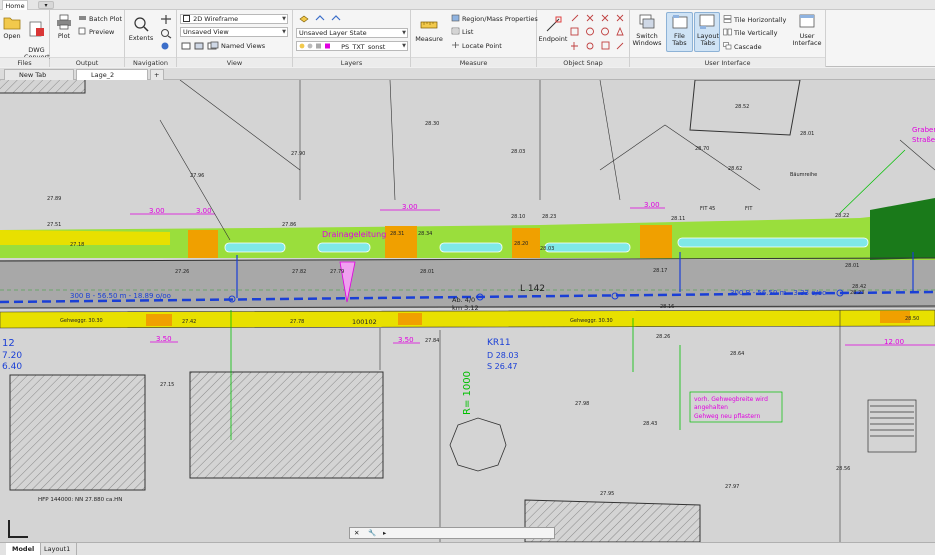  I want to click on add-tab-button: +, so click(157, 74).